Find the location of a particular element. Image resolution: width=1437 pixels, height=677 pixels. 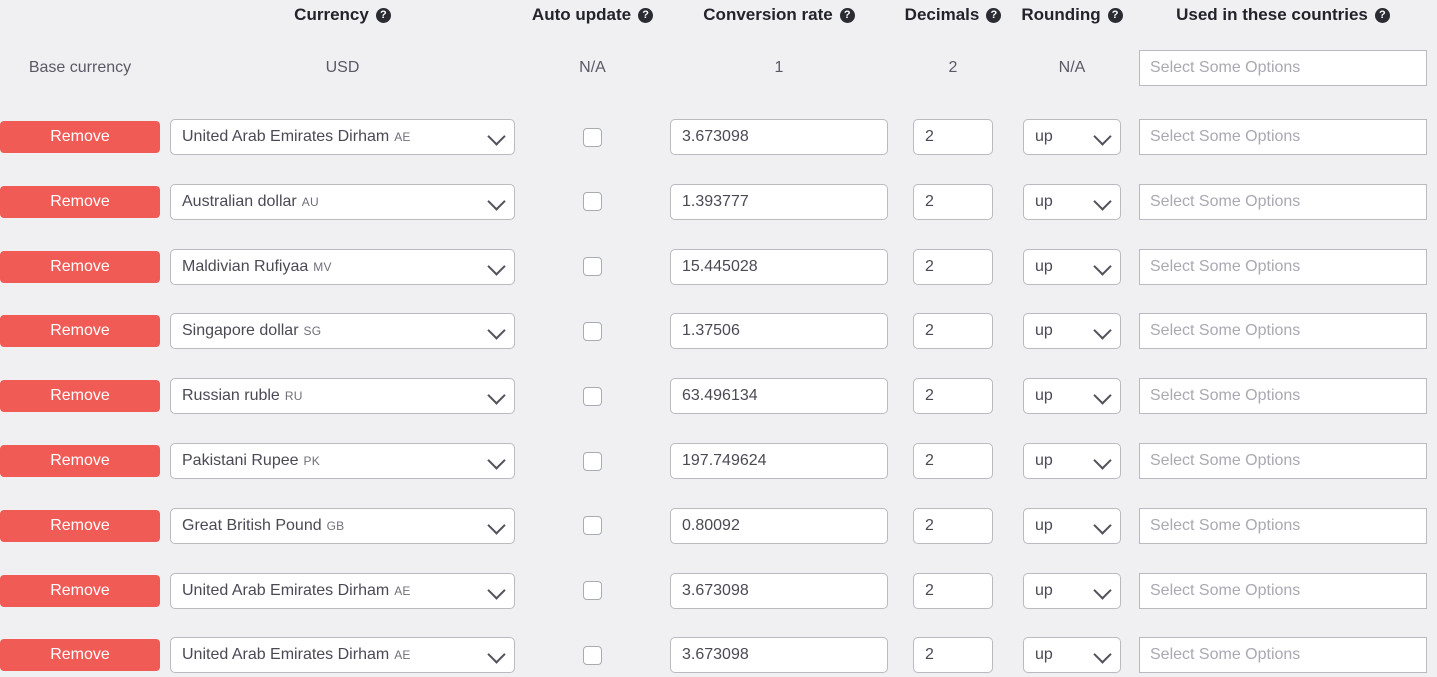

help-icon-conversion-rate: ? is located at coordinates (847, 15).